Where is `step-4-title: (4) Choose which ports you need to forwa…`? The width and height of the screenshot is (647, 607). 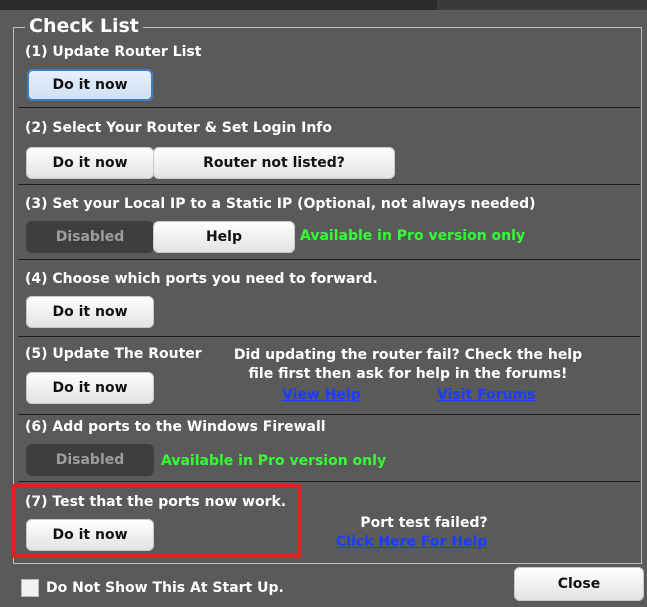 step-4-title: (4) Choose which ports you need to forwa… is located at coordinates (201, 279).